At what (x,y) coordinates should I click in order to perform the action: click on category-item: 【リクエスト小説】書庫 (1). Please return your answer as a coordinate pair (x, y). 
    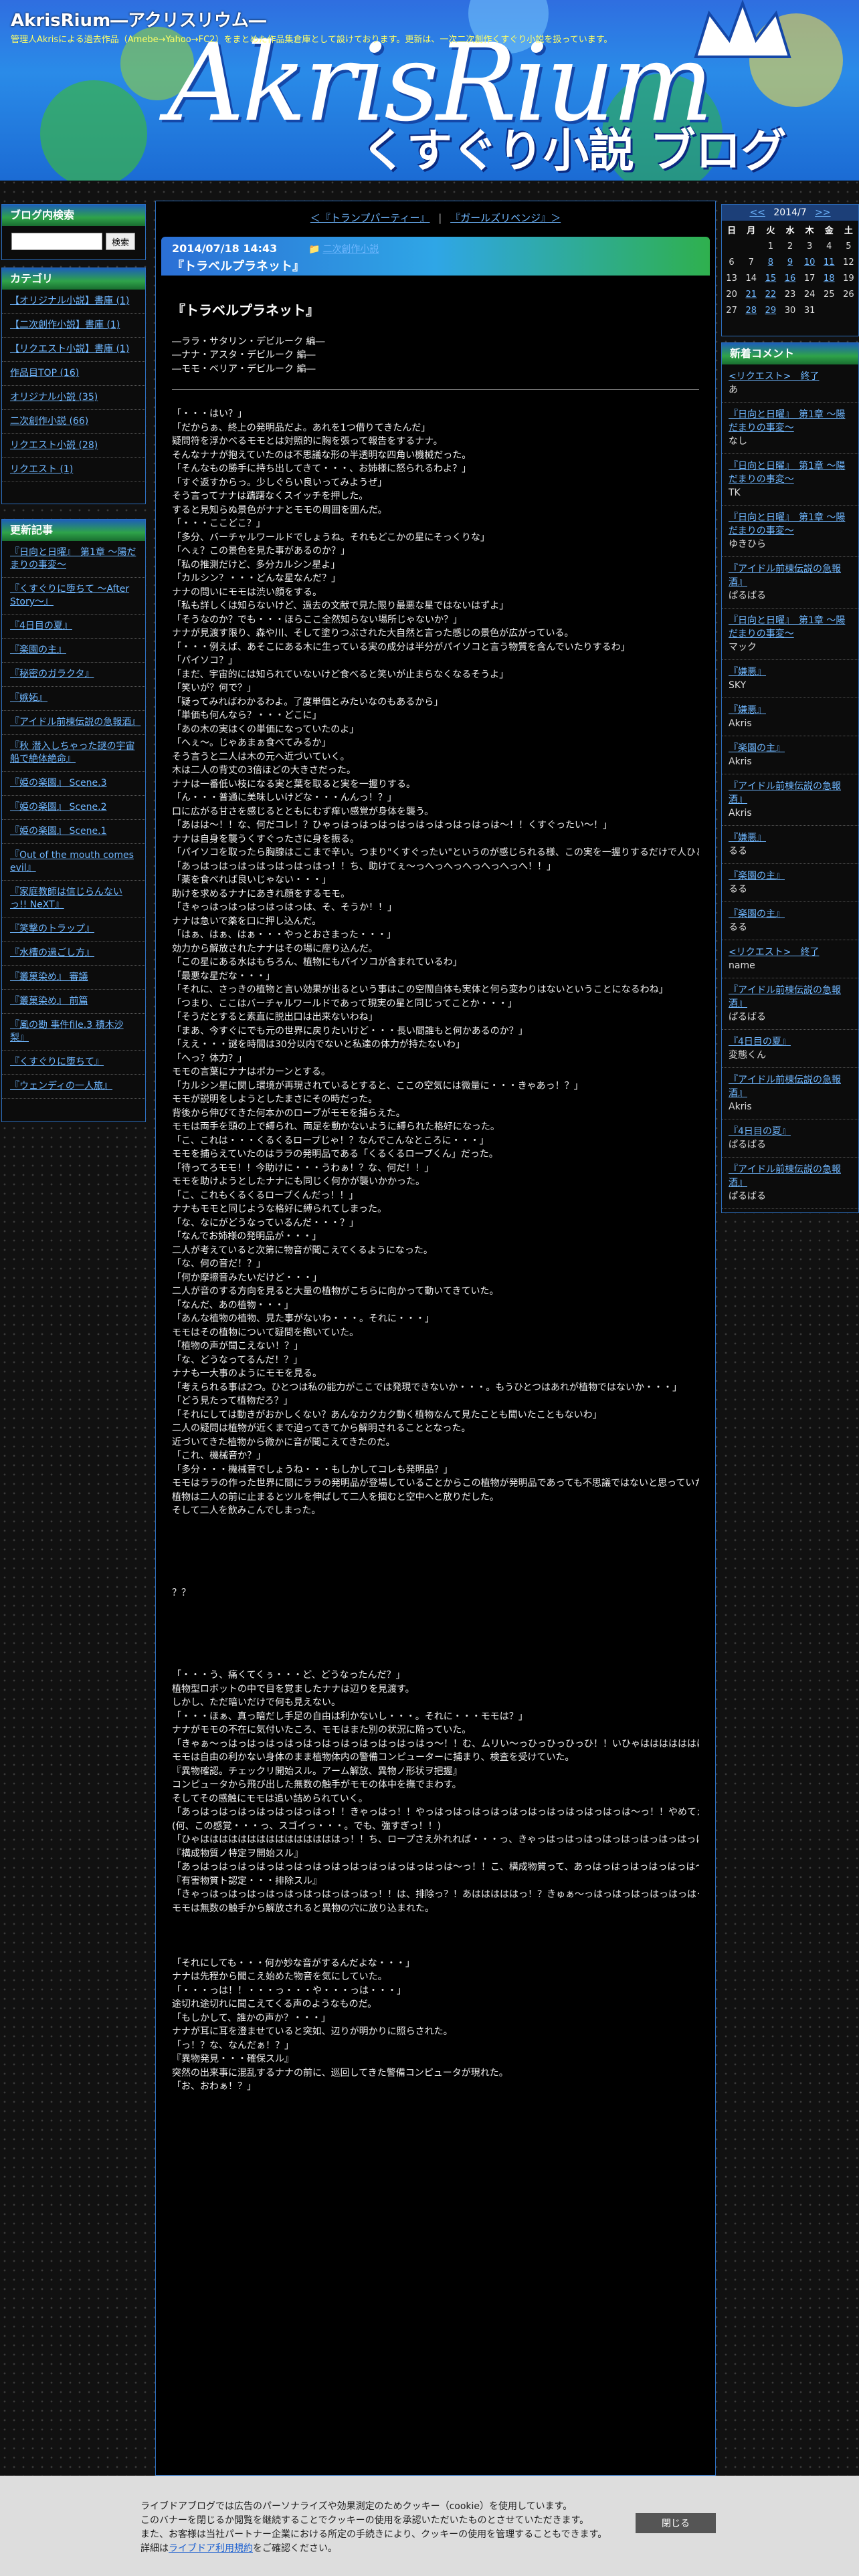
    Looking at the image, I should click on (73, 350).